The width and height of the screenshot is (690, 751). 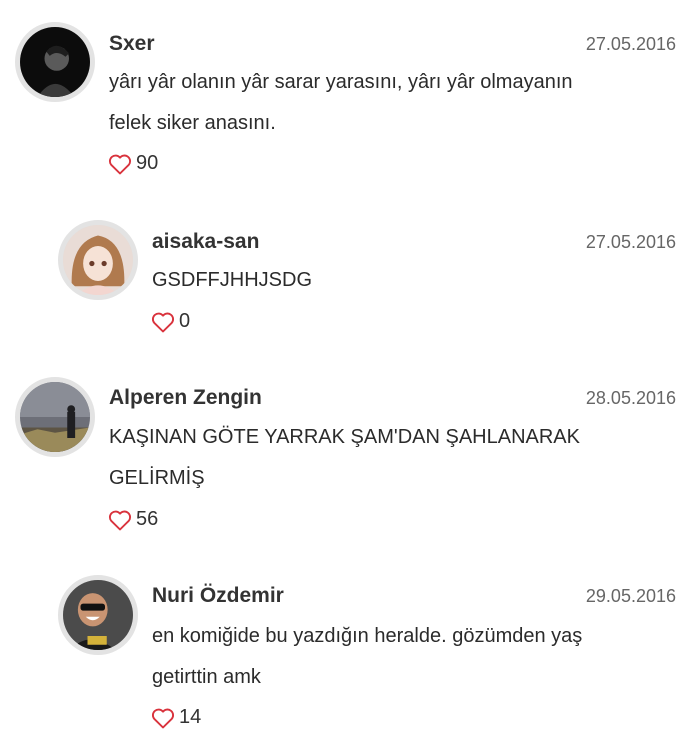 I want to click on like-button: 90, so click(x=133, y=163).